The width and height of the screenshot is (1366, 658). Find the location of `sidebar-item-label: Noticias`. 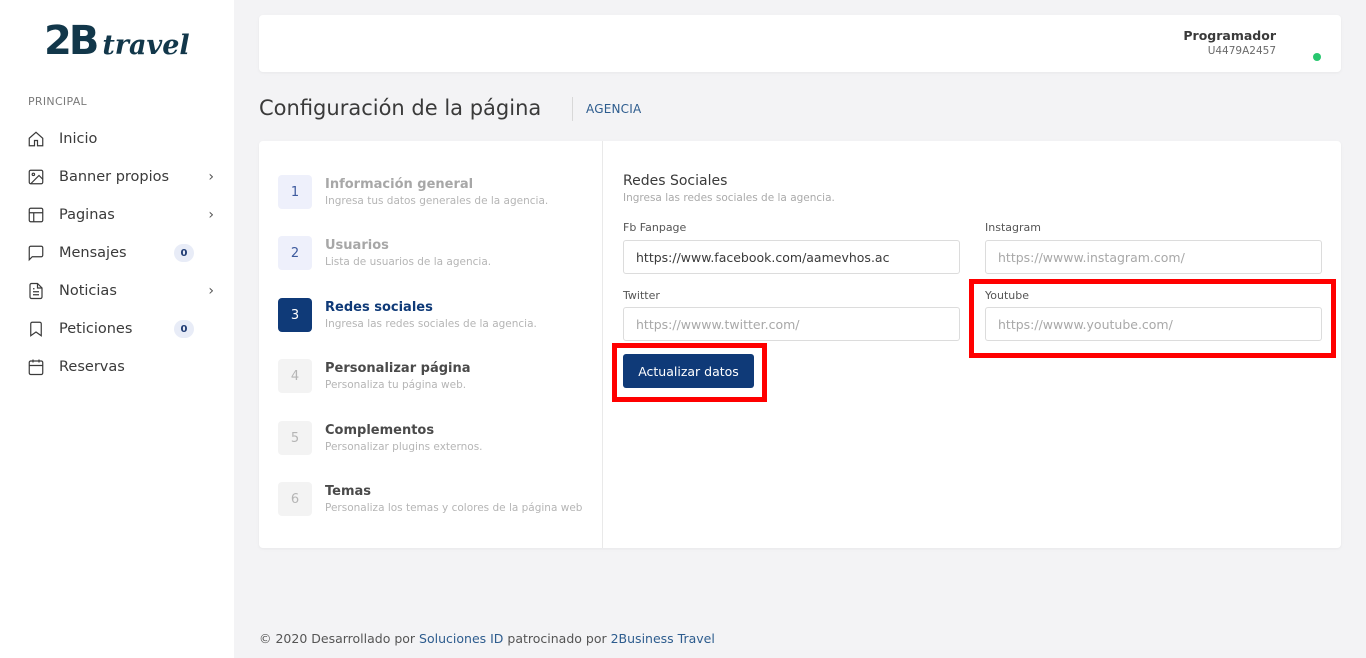

sidebar-item-label: Noticias is located at coordinates (88, 291).